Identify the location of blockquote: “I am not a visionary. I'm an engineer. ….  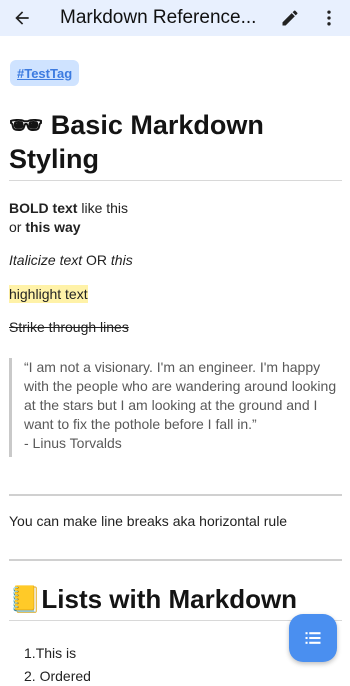
(175, 407).